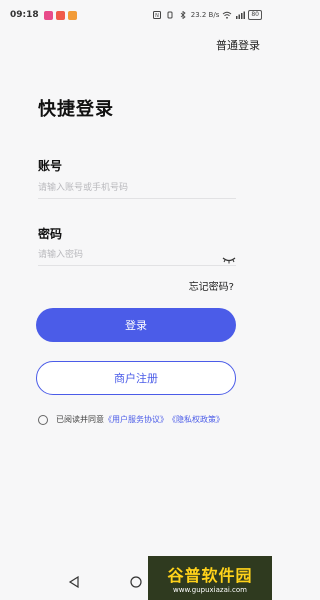 The image size is (320, 600). Describe the element at coordinates (227, 15) in the screenshot. I see `wifi-icon` at that location.